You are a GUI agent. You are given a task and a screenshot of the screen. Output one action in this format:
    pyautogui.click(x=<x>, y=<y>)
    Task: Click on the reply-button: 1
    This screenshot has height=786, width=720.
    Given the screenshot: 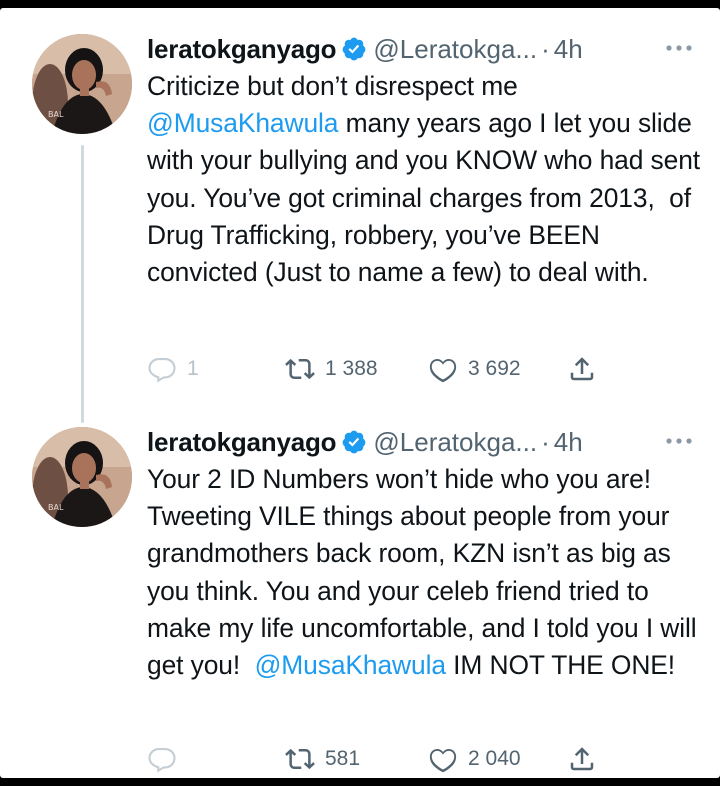 What is the action you would take?
    pyautogui.click(x=173, y=369)
    